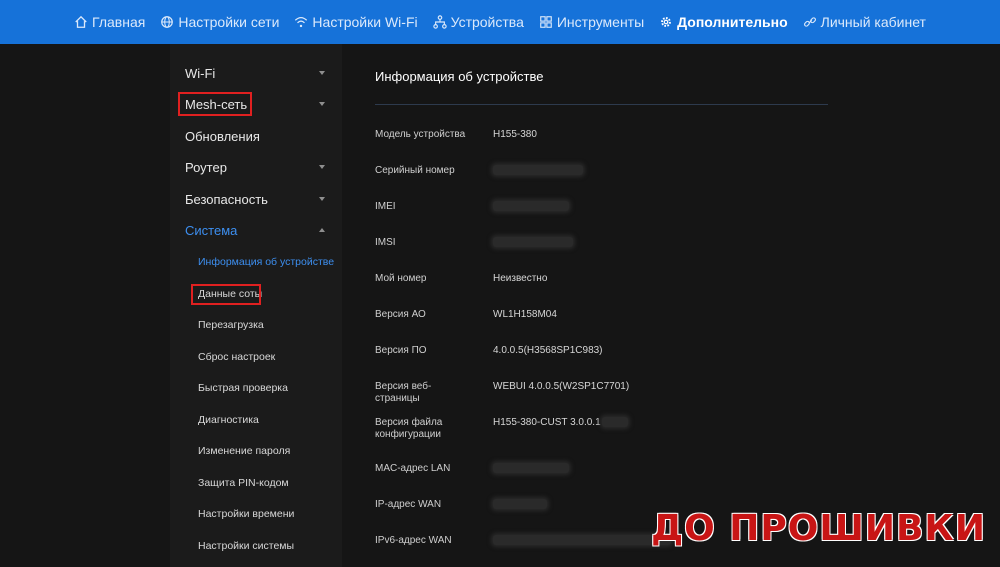  I want to click on nav-personal-account-label: Личный кабинет, so click(873, 22).